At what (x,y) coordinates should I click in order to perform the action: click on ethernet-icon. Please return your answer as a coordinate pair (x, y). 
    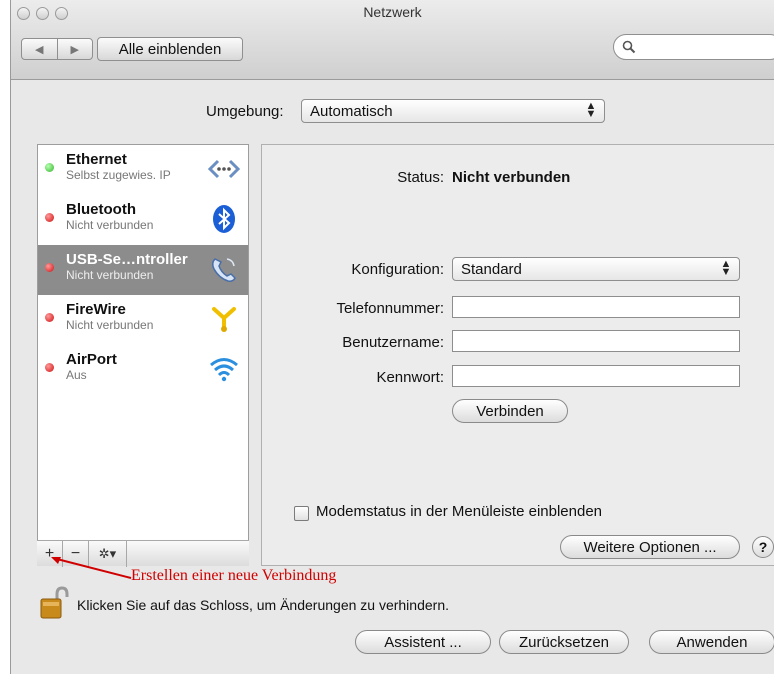
    Looking at the image, I should click on (224, 169).